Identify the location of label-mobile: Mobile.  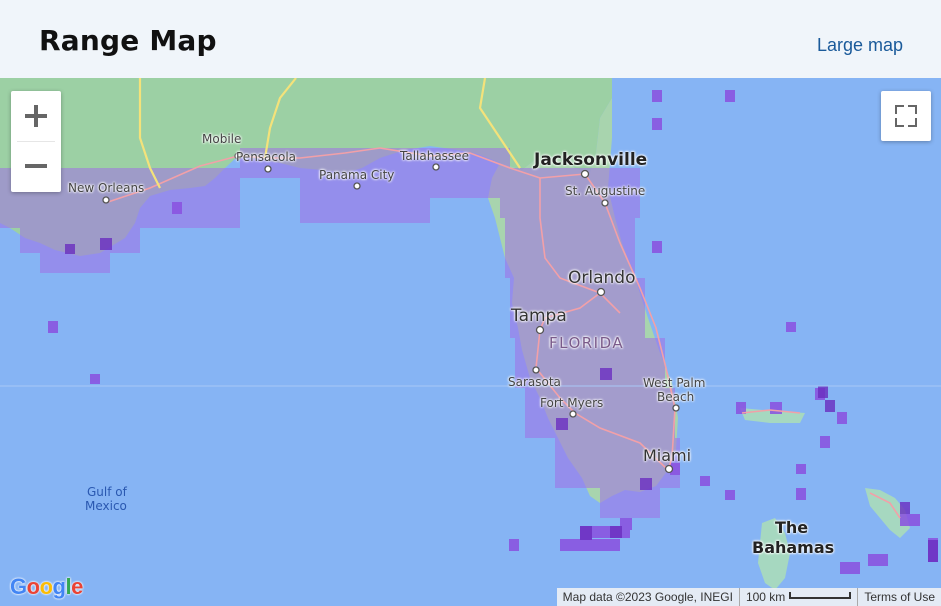
(222, 139).